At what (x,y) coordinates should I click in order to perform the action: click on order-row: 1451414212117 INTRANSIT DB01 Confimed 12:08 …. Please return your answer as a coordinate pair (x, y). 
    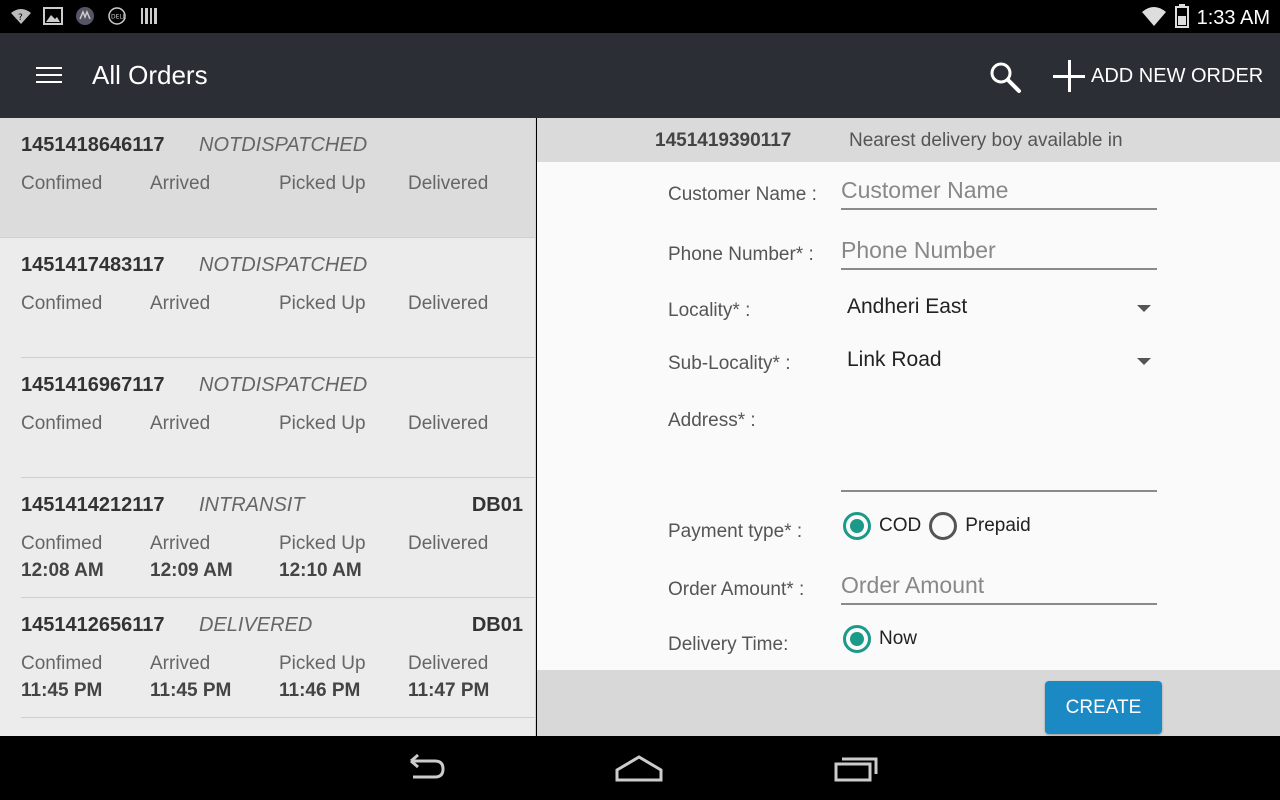
    Looking at the image, I should click on (267, 538).